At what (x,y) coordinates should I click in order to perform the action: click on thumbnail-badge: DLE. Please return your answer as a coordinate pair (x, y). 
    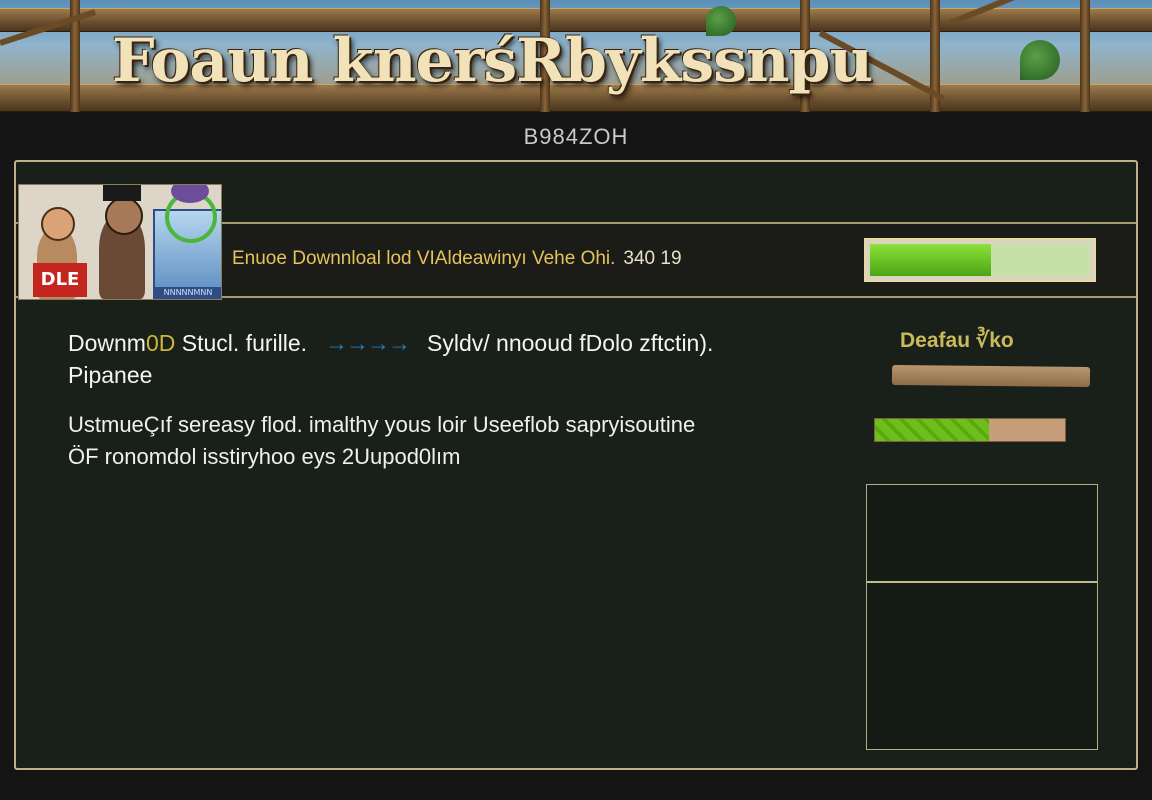
    Looking at the image, I should click on (60, 280).